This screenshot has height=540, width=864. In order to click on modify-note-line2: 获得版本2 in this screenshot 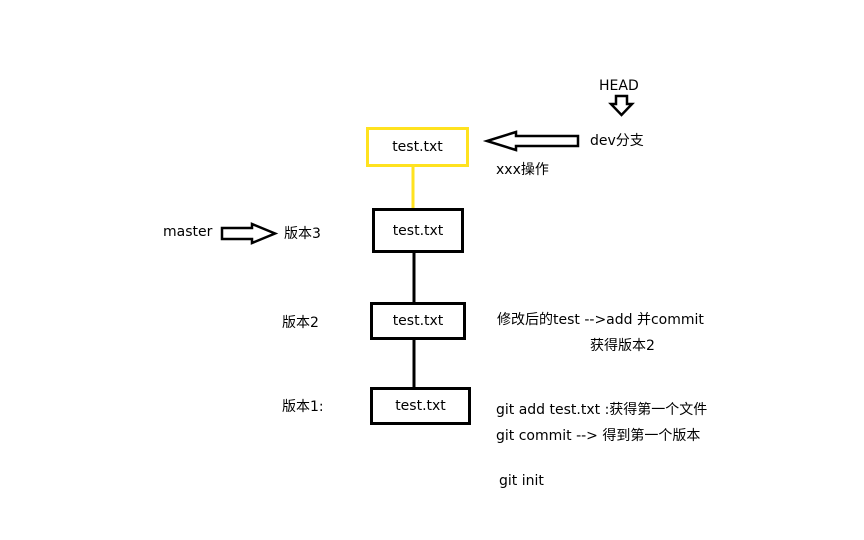, I will do `click(622, 346)`.